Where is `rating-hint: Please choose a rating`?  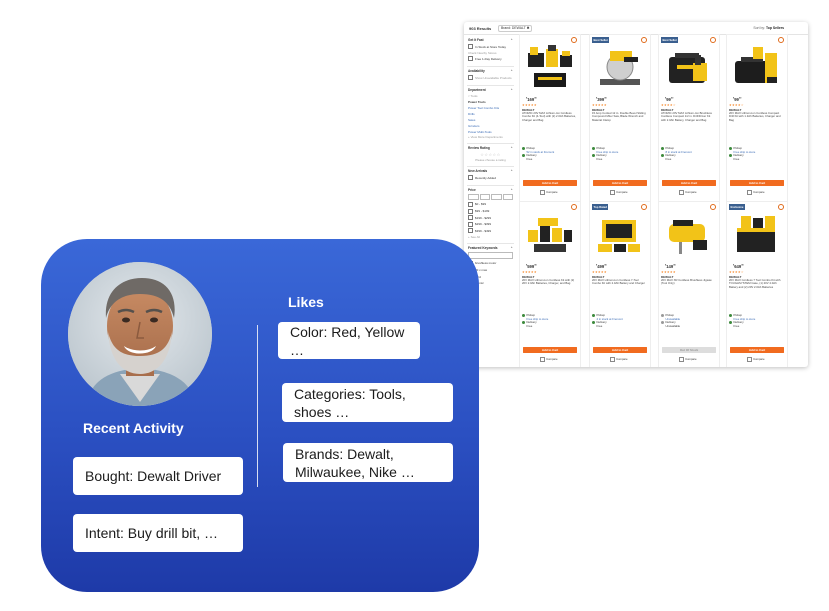 rating-hint: Please choose a rating is located at coordinates (490, 160).